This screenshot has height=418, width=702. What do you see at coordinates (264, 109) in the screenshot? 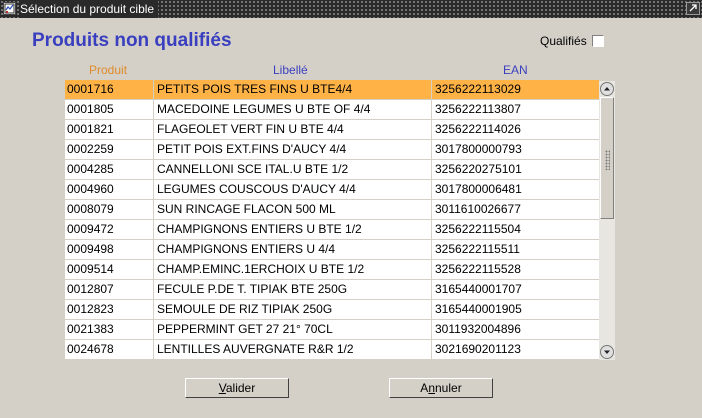
I see `cell-libelle-text: MACEDOINE LEGUMES U BTE OF 4/4` at bounding box center [264, 109].